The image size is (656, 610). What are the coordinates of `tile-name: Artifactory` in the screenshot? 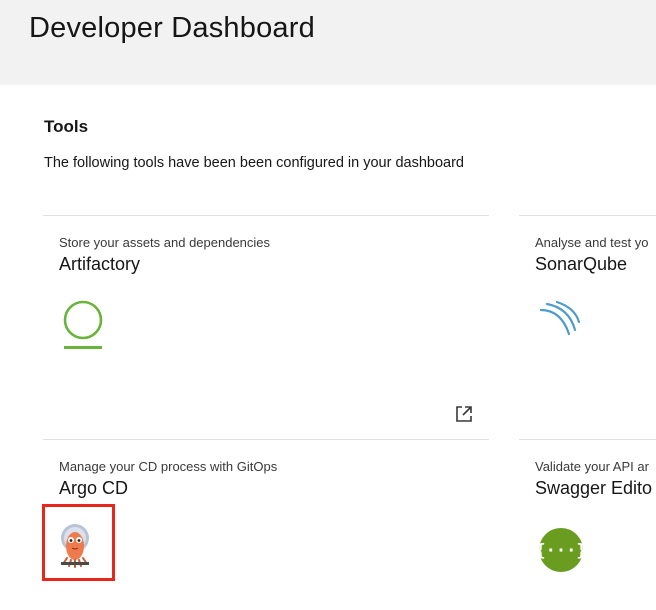 It's located at (100, 264).